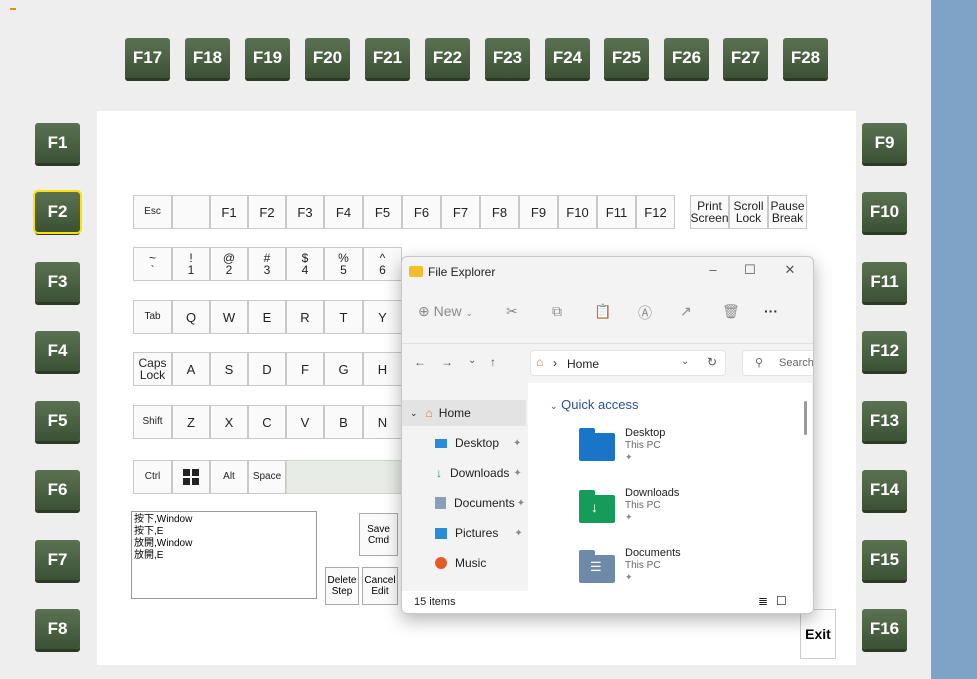  What do you see at coordinates (787, 212) in the screenshot?
I see `key-pause-break: Pause Break` at bounding box center [787, 212].